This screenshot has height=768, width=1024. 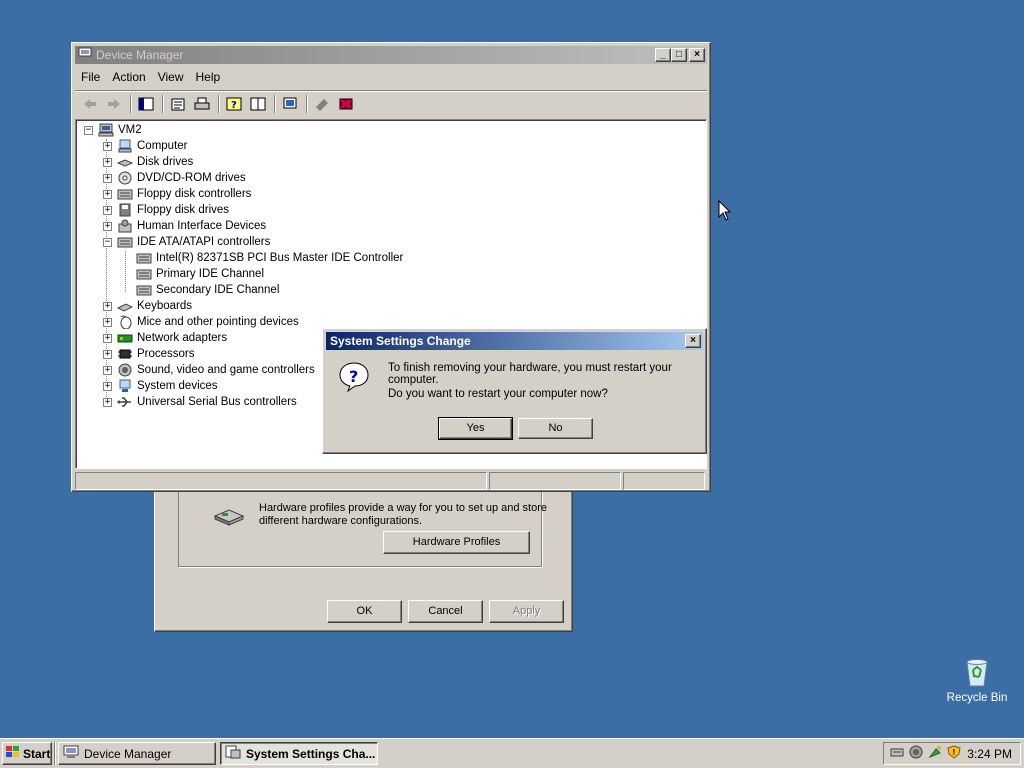 What do you see at coordinates (184, 194) in the screenshot?
I see `tree-item: Floppy disk controllers` at bounding box center [184, 194].